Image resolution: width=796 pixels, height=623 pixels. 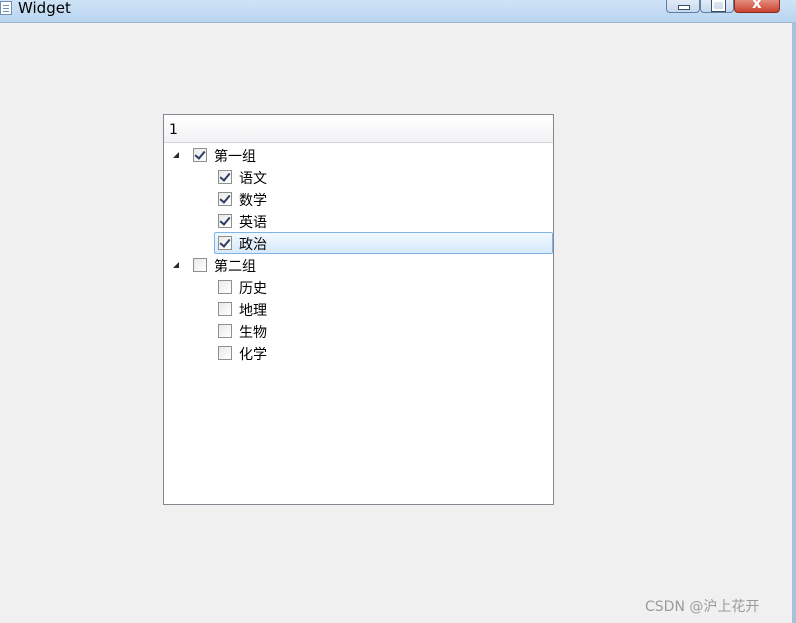 What do you see at coordinates (253, 223) in the screenshot?
I see `tree-item-label: 英语` at bounding box center [253, 223].